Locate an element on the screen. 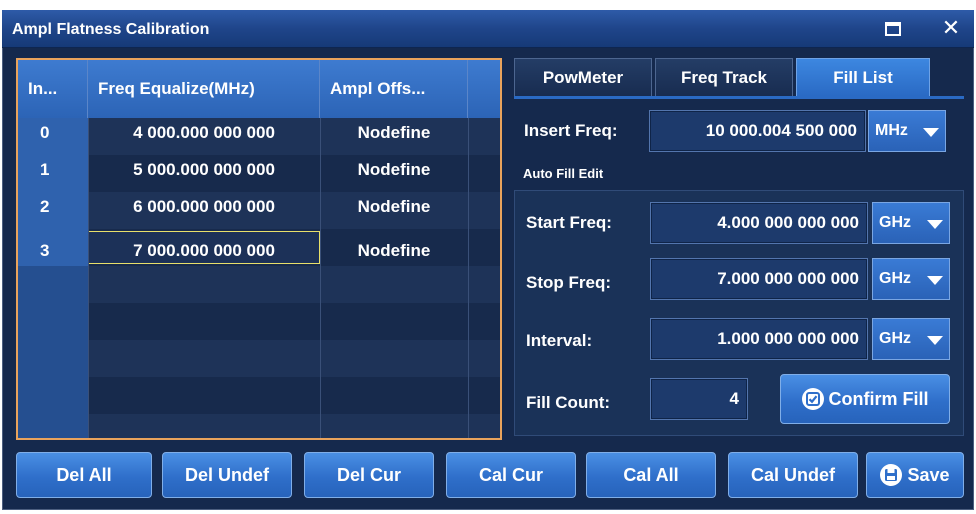 The height and width of the screenshot is (514, 976). window-title: Ampl Flatness Calibration is located at coordinates (111, 29).